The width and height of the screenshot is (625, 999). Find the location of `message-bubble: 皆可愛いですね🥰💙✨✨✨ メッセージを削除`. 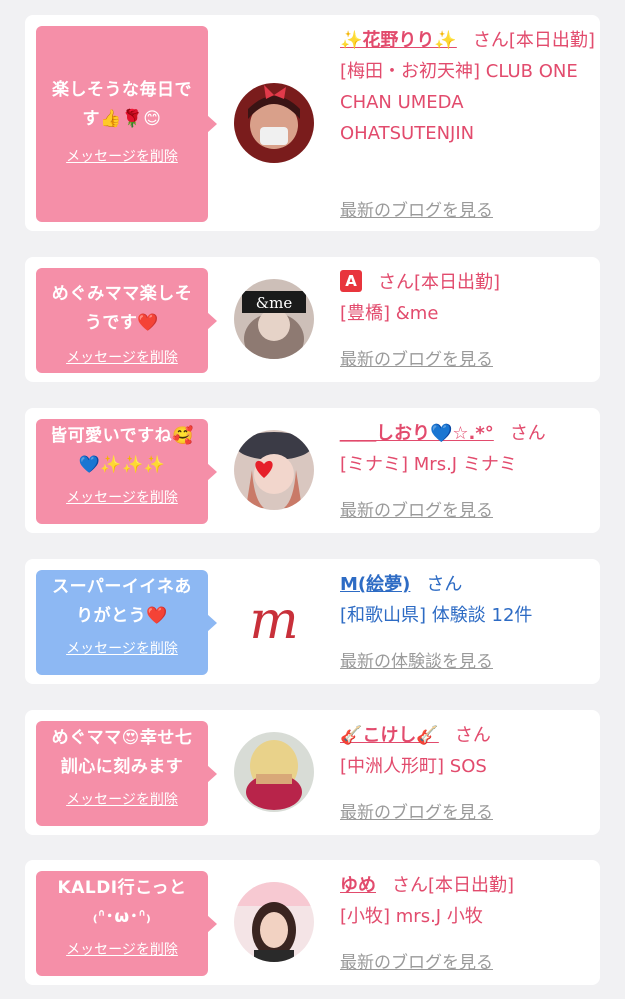

message-bubble: 皆可愛いですね🥰💙✨✨✨ メッセージを削除 is located at coordinates (126, 471).